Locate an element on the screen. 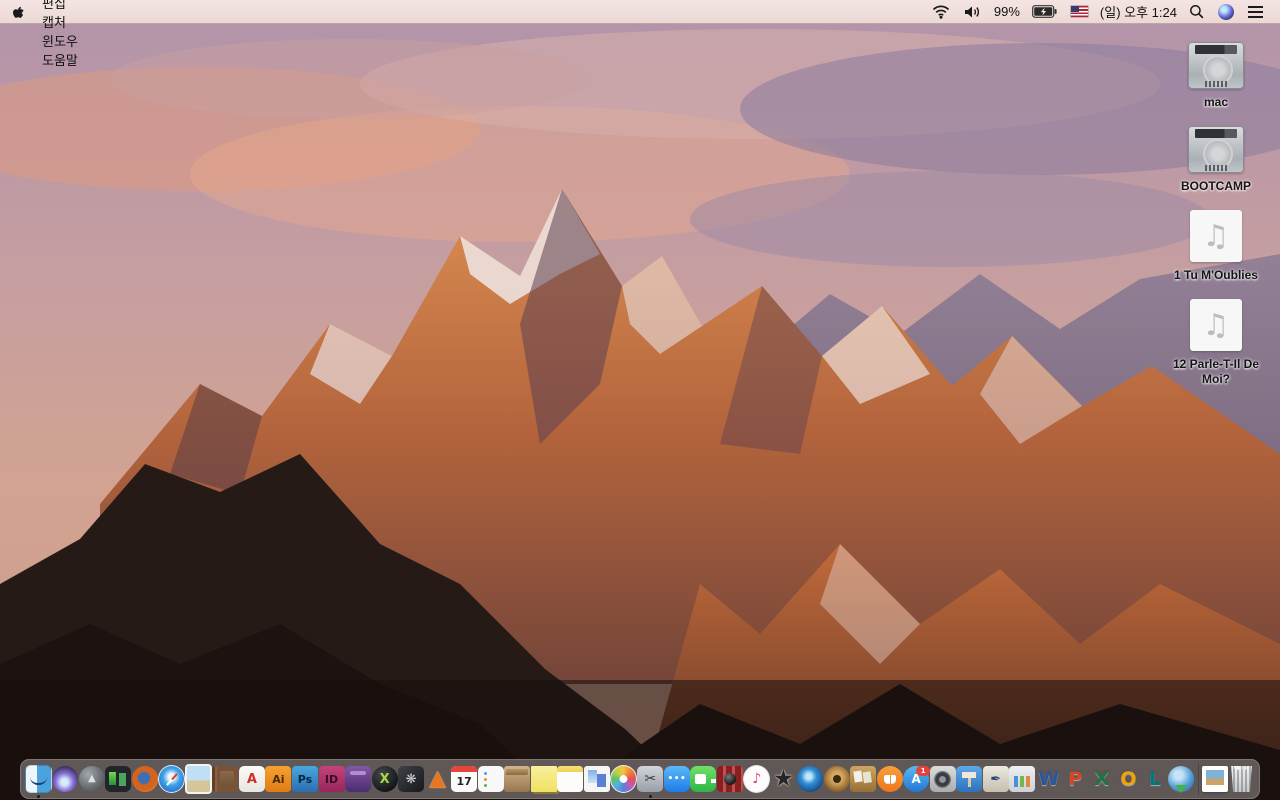 The width and height of the screenshot is (1280, 800). finder-icon is located at coordinates (38, 779).